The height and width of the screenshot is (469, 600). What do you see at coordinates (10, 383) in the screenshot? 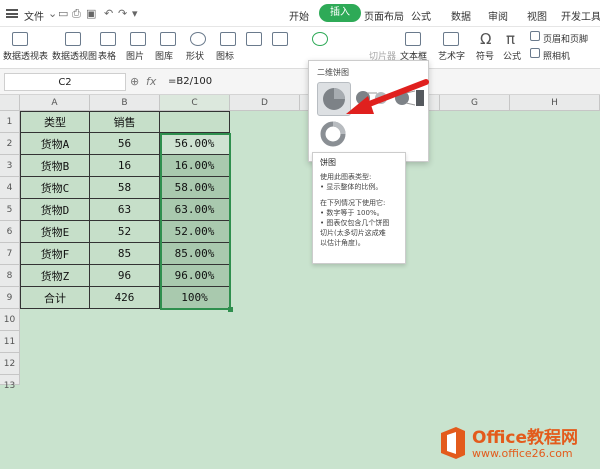
I see `row-header: 13` at bounding box center [10, 383].